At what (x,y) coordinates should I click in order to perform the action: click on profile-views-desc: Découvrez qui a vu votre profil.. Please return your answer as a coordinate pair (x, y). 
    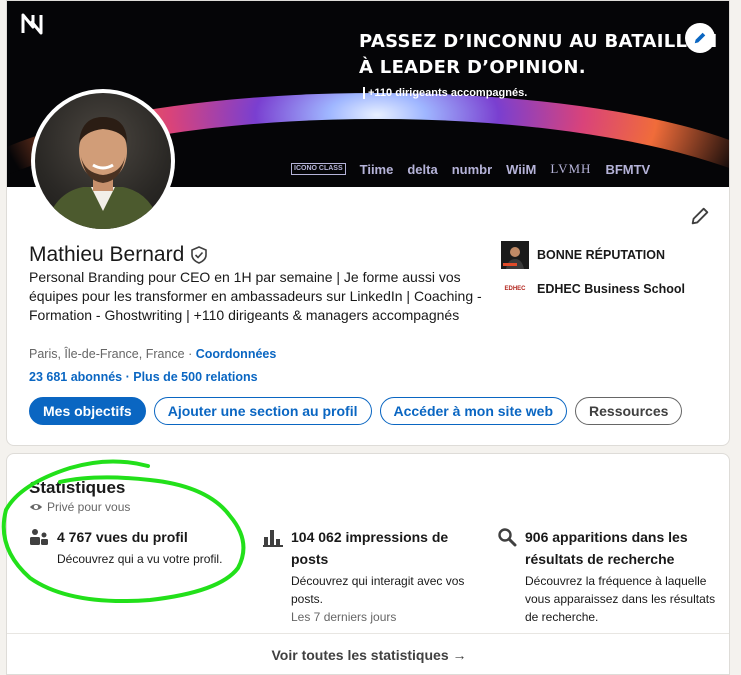
    Looking at the image, I should click on (140, 559).